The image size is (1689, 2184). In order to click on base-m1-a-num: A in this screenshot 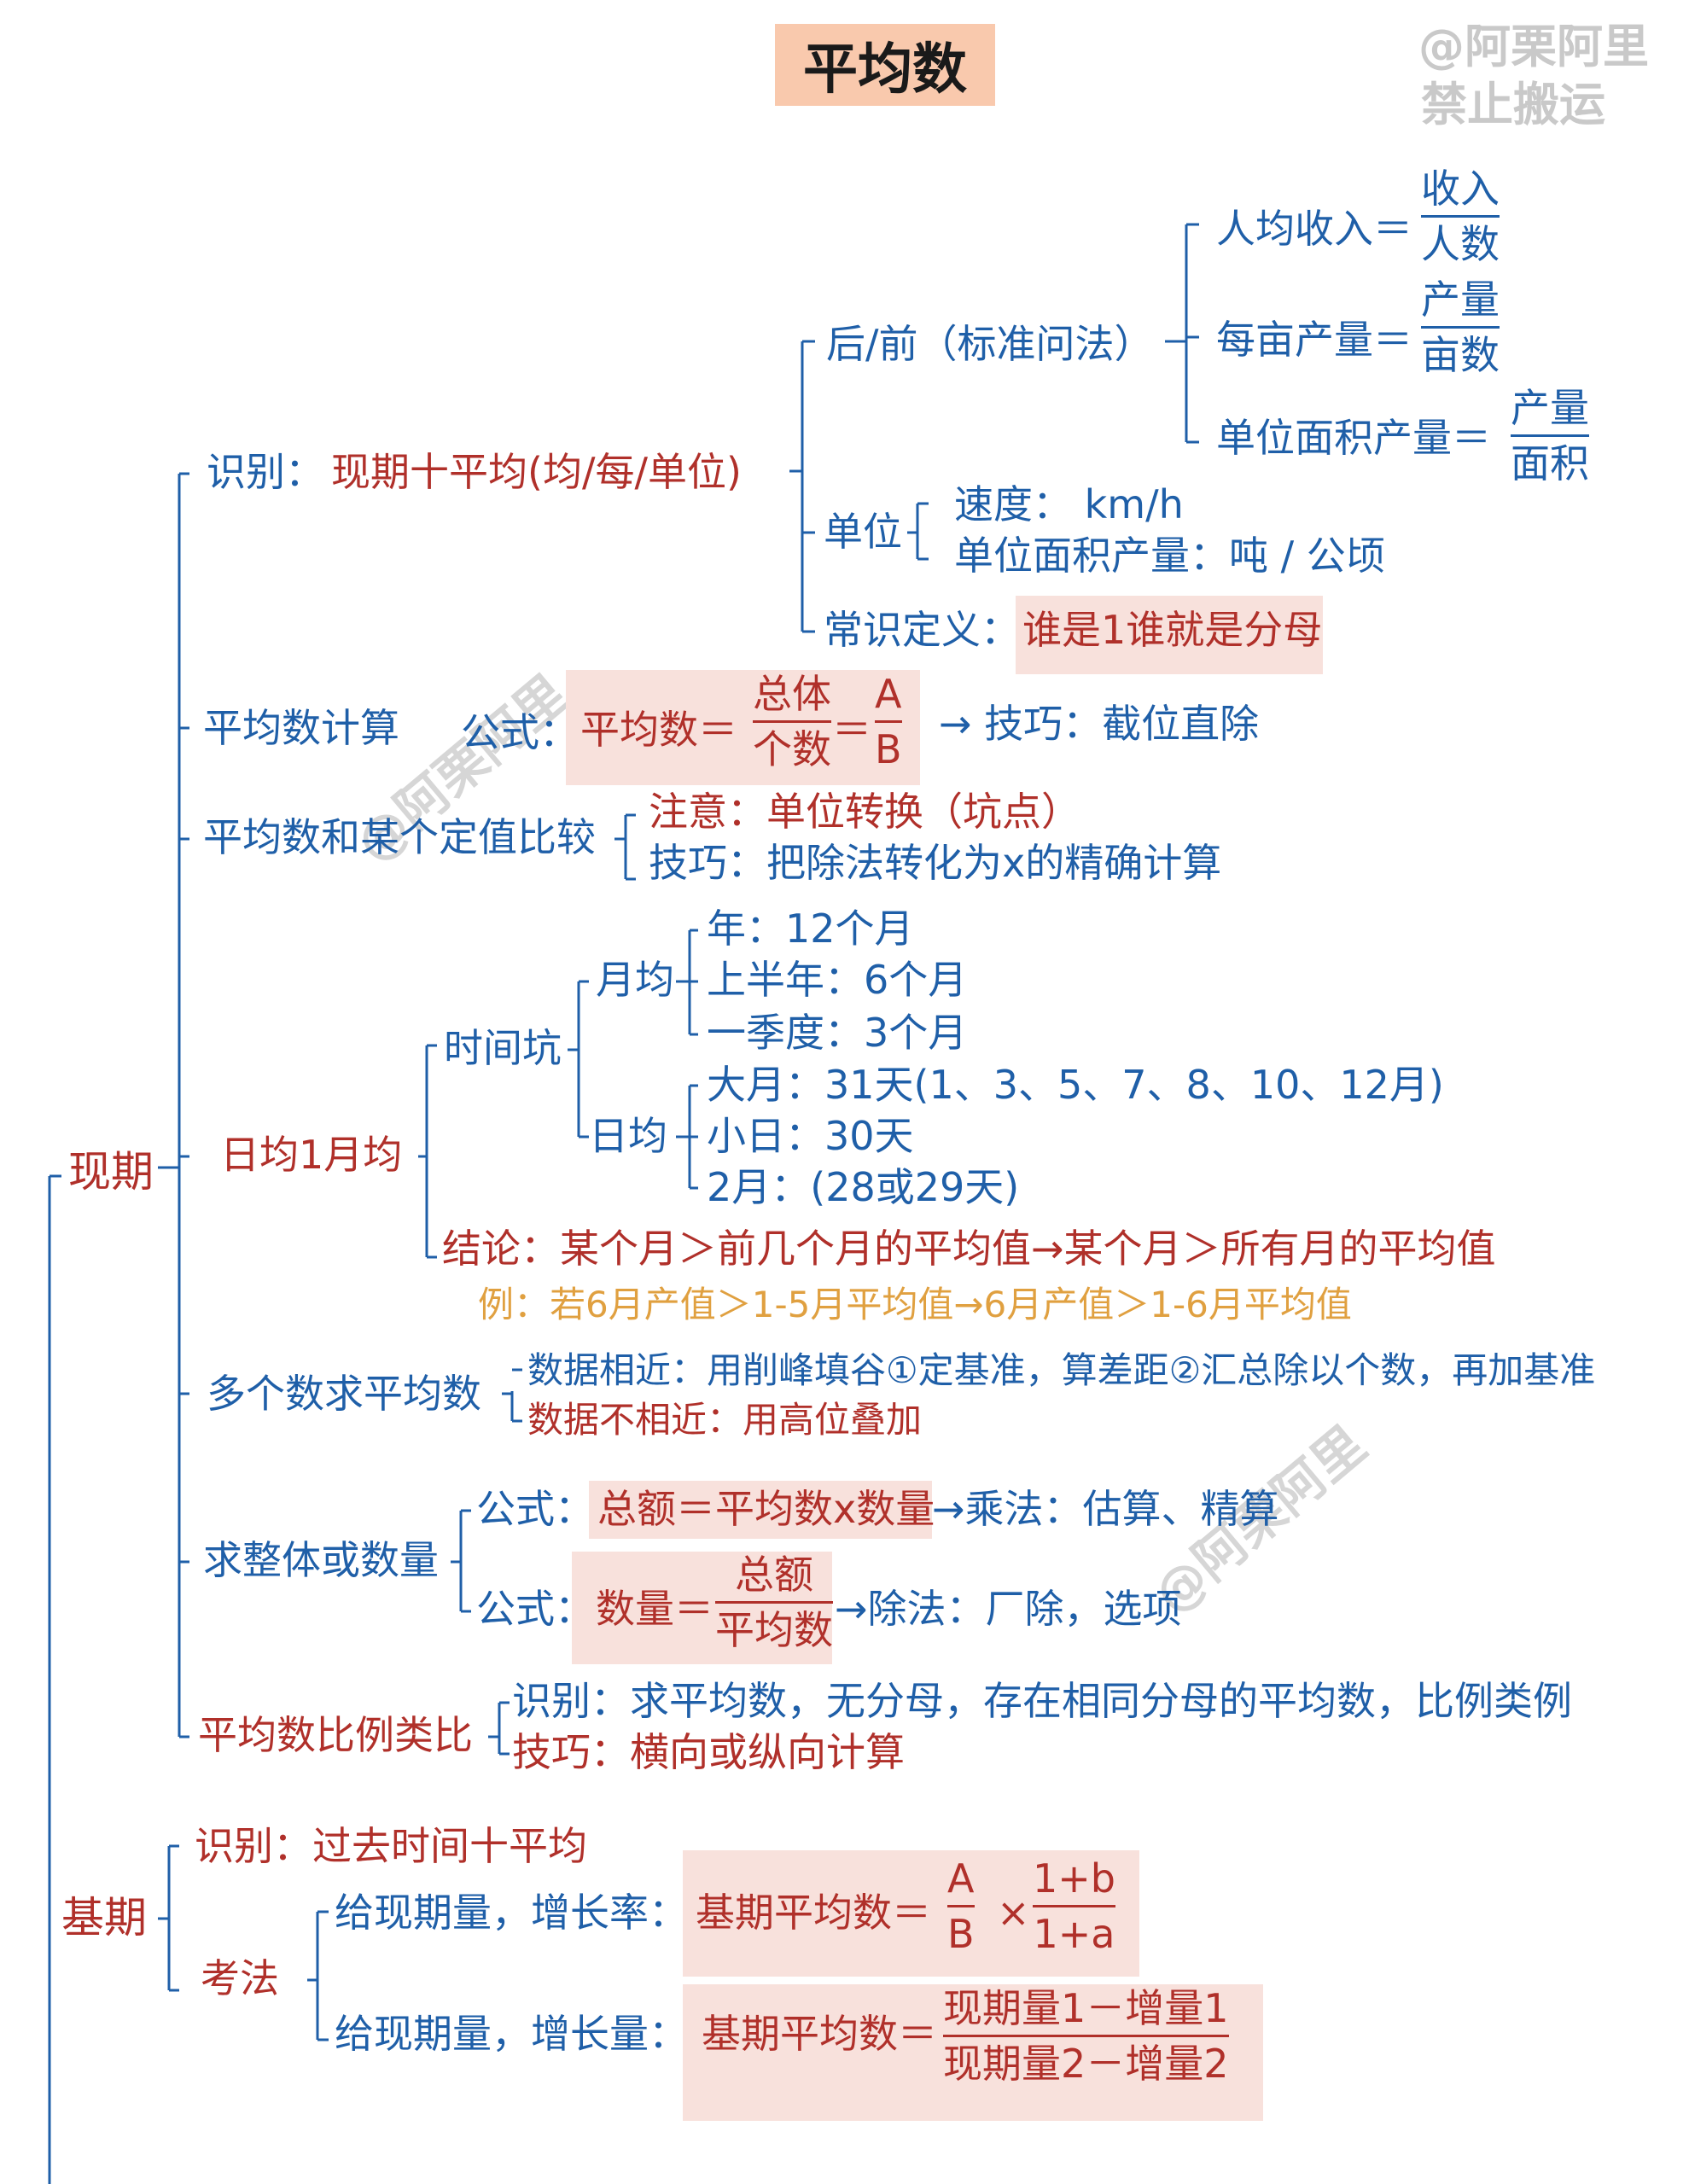, I will do `click(961, 1879)`.